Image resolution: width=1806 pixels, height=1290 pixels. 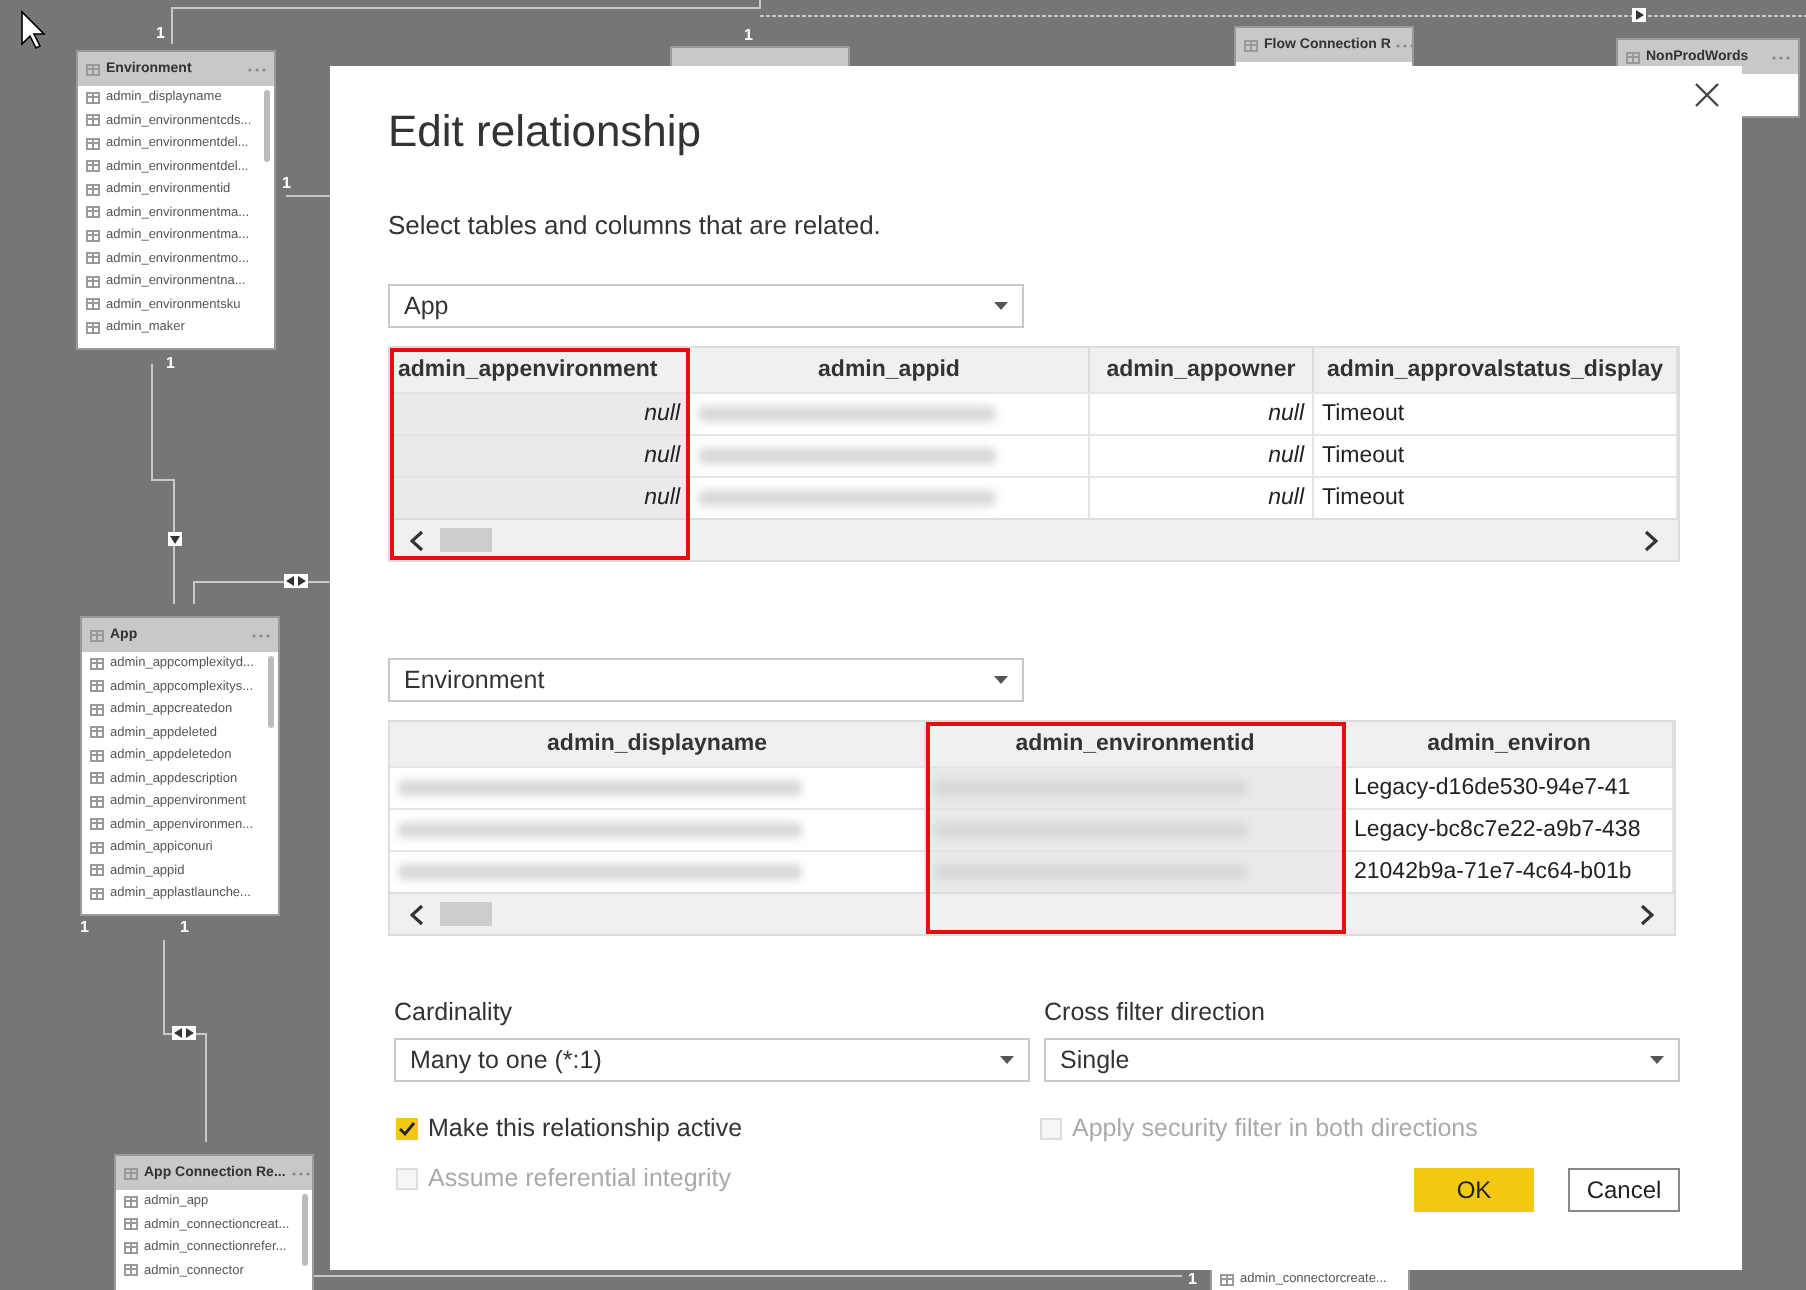 I want to click on column-header: admin_approvalstatus_display, so click(x=1496, y=370).